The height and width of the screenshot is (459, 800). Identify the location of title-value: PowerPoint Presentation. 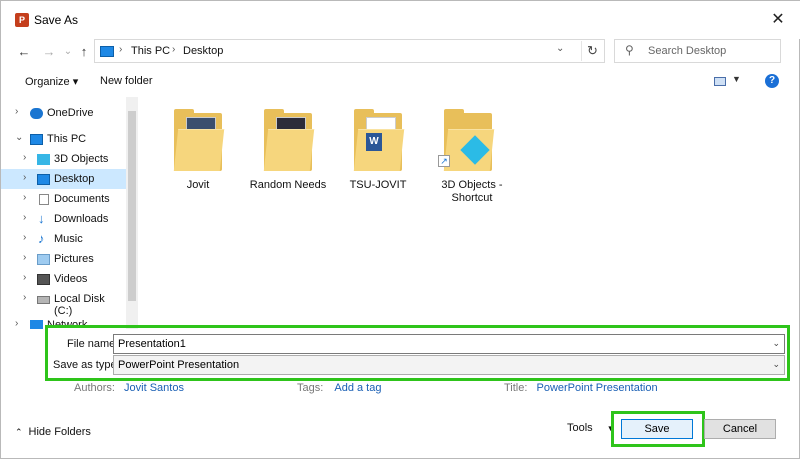
(597, 388).